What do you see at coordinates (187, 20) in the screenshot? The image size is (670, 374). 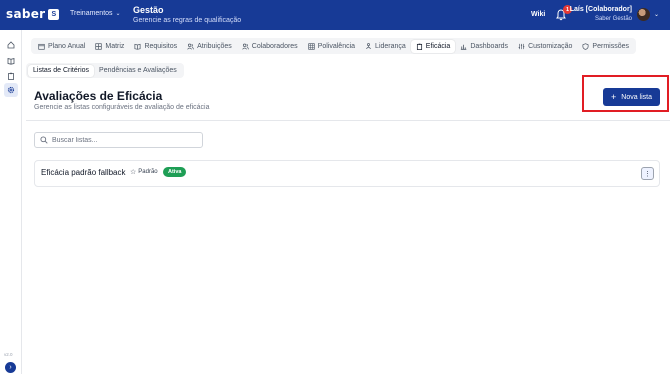 I see `section-subtitle: Gerencie as regras de qualificação` at bounding box center [187, 20].